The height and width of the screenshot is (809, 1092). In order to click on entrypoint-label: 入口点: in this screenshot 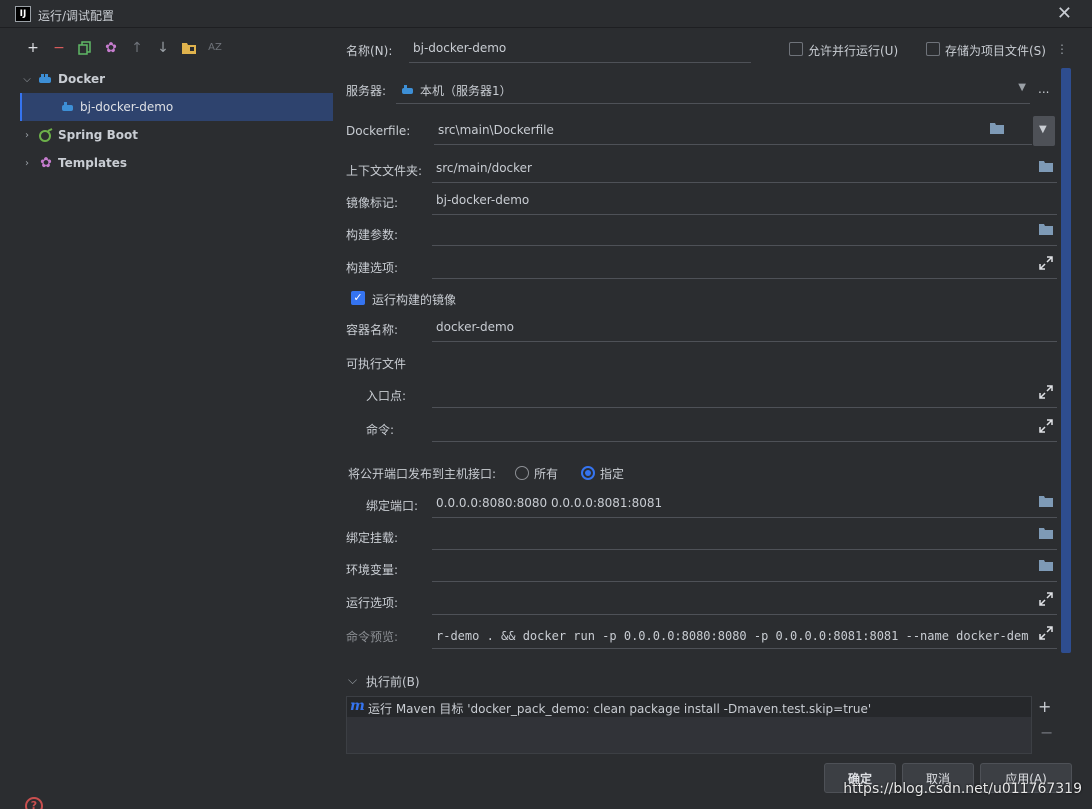, I will do `click(386, 396)`.